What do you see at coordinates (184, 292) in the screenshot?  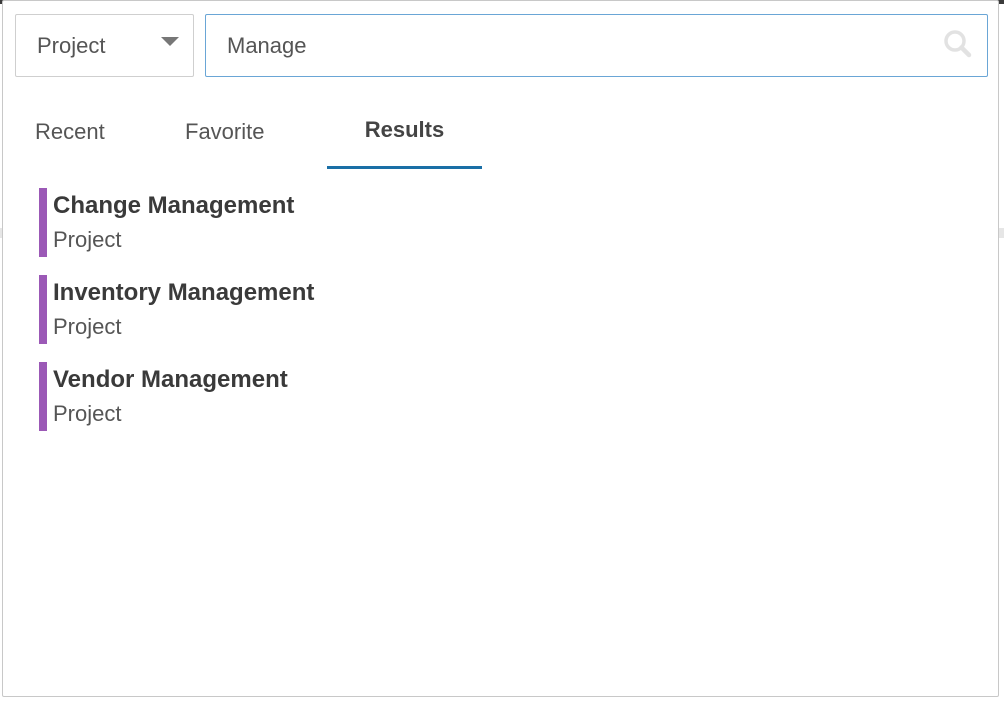 I see `result-title: Inventory Management` at bounding box center [184, 292].